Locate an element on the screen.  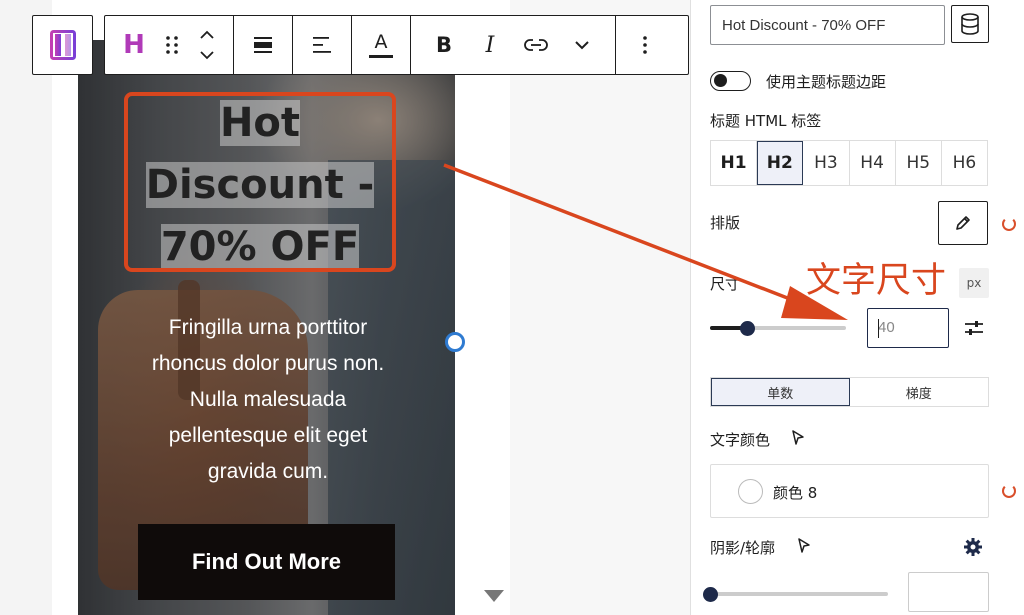
bold-icon: B is located at coordinates (443, 45).